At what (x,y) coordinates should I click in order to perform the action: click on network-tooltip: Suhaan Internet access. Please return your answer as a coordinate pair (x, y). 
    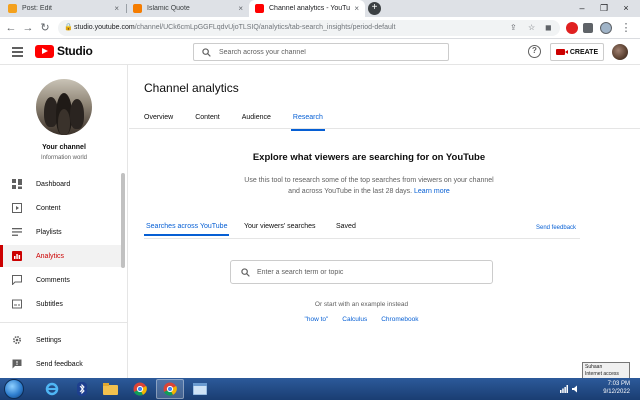
    Looking at the image, I should click on (606, 370).